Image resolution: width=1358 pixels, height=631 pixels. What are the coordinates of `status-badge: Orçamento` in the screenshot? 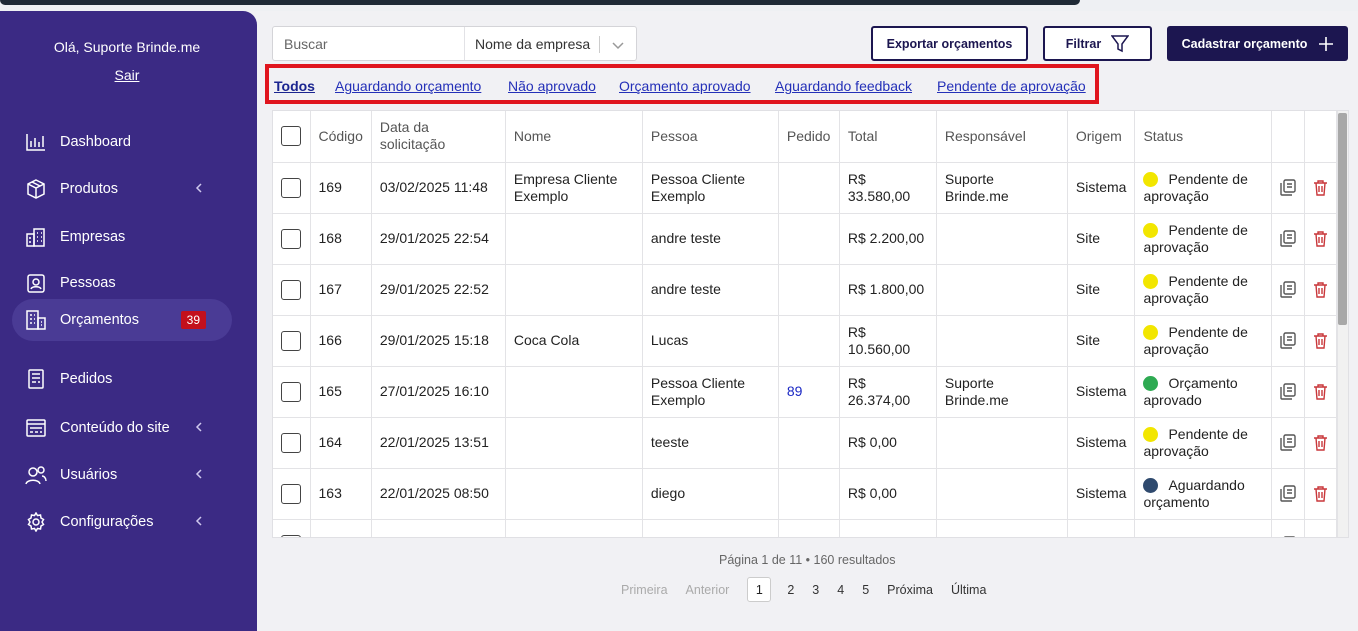 It's located at (1203, 536).